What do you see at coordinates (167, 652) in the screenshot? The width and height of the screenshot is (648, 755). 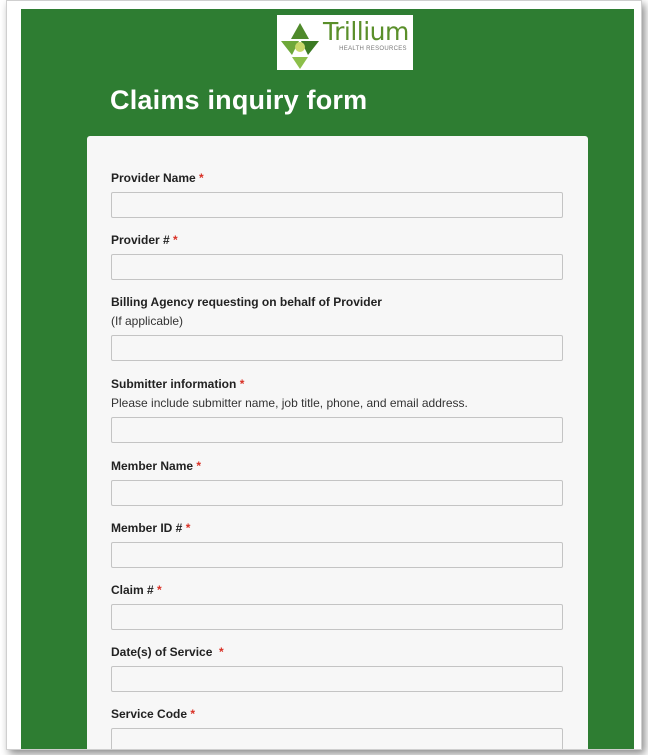 I see `field-label: Date(s) of Service *` at bounding box center [167, 652].